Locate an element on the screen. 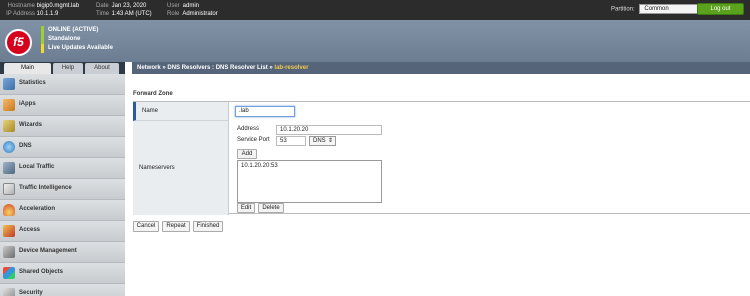  user-info: User admin Role Administrator is located at coordinates (192, 10).